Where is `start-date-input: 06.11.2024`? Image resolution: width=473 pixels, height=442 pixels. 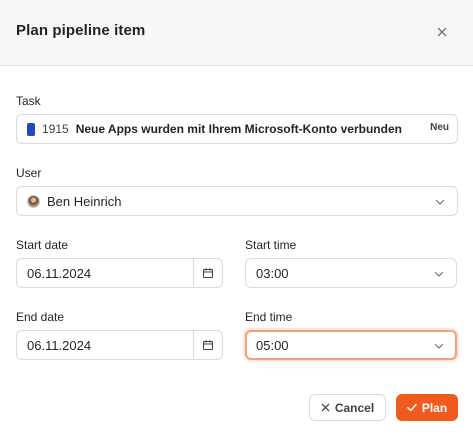
start-date-input: 06.11.2024 is located at coordinates (119, 273).